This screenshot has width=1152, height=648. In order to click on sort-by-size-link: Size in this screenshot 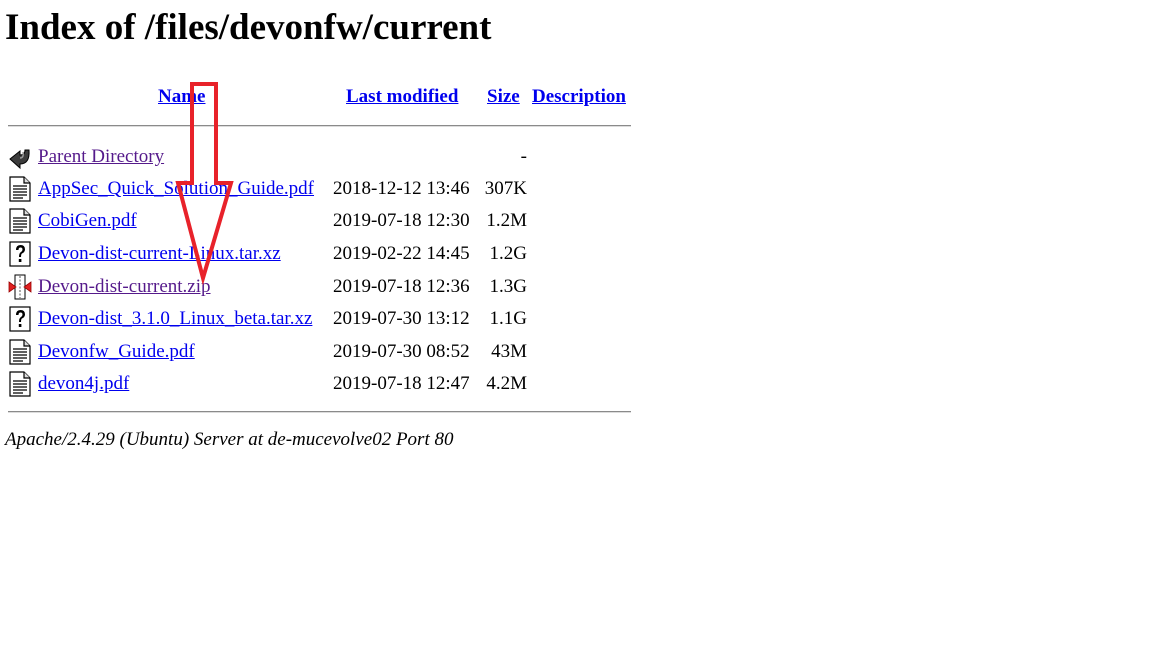, I will do `click(503, 97)`.